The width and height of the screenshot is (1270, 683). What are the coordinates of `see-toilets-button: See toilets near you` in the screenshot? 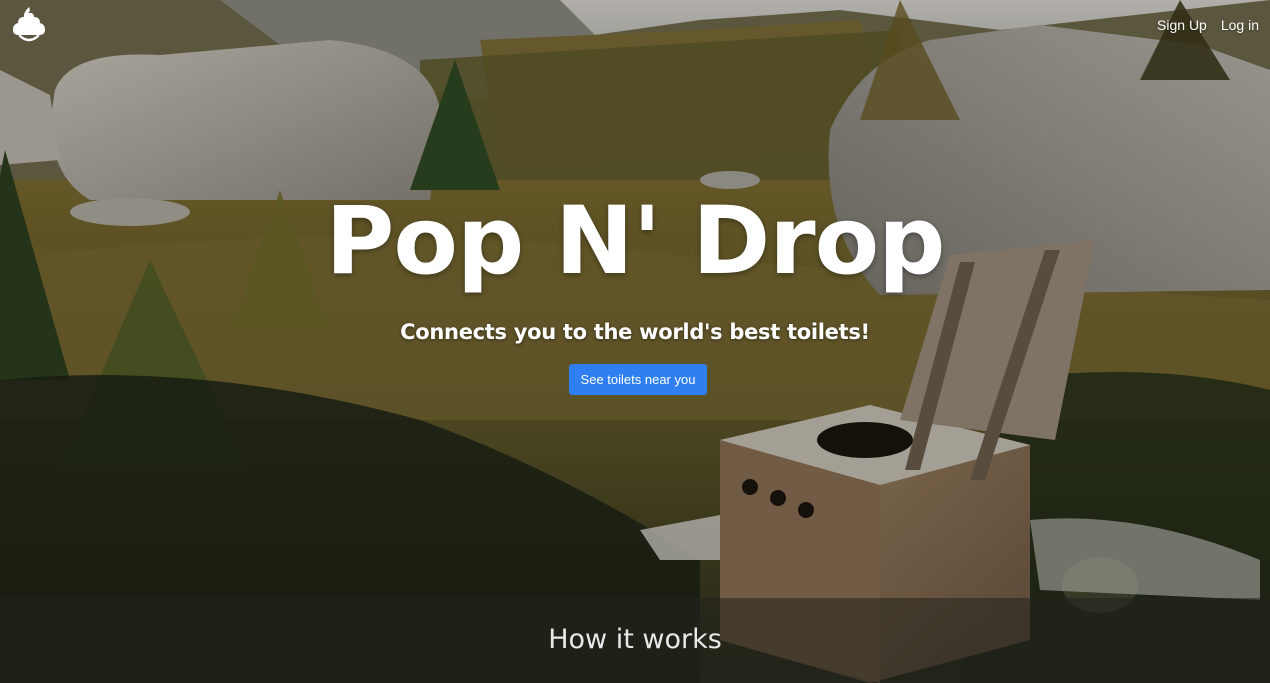 It's located at (638, 379).